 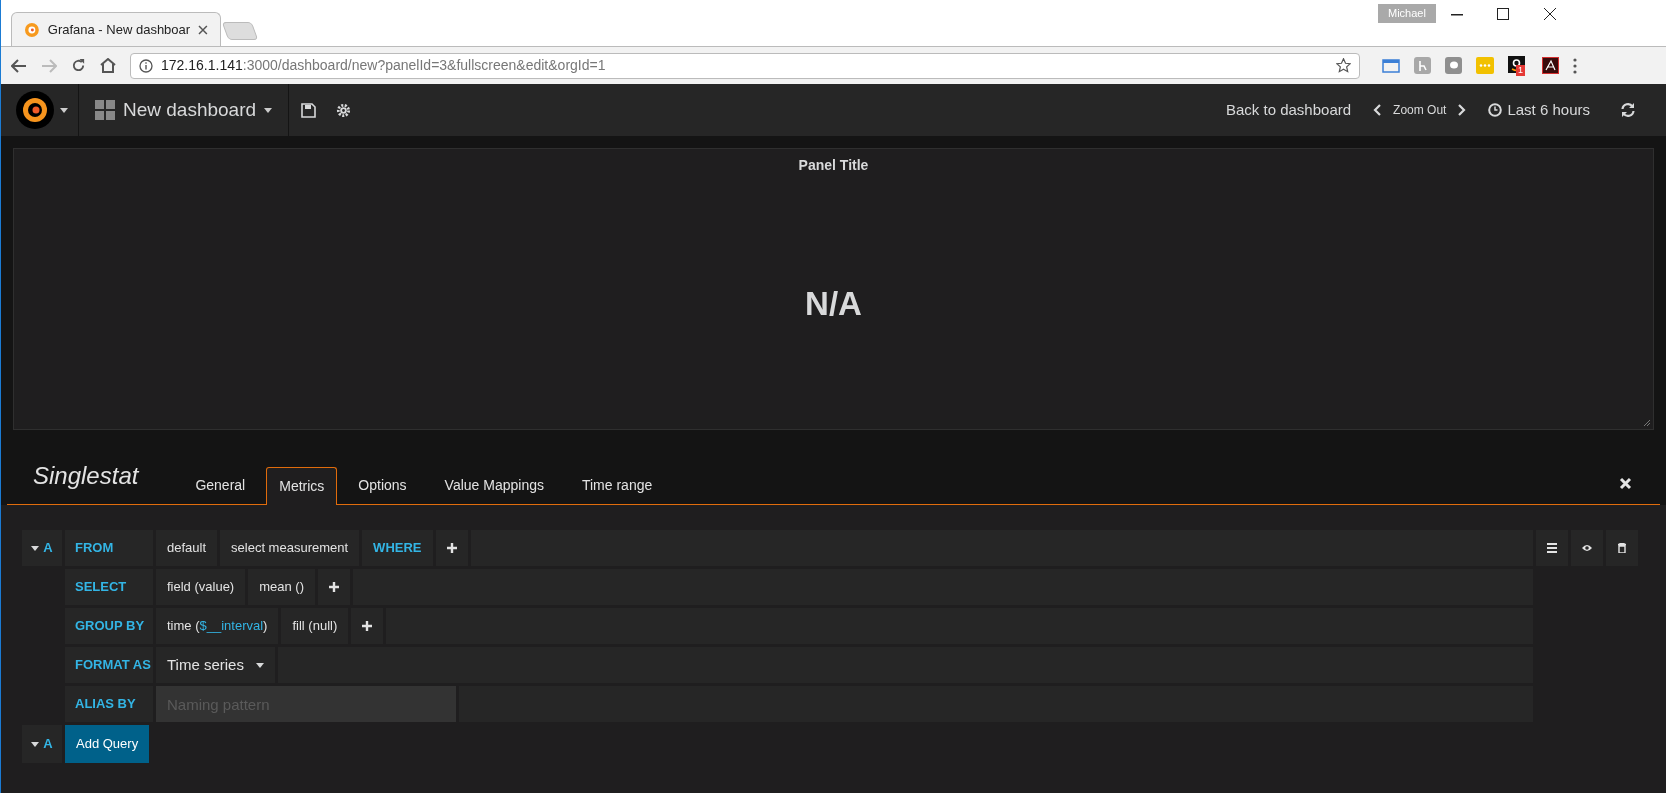 I want to click on extension-icon, so click(x=1453, y=65).